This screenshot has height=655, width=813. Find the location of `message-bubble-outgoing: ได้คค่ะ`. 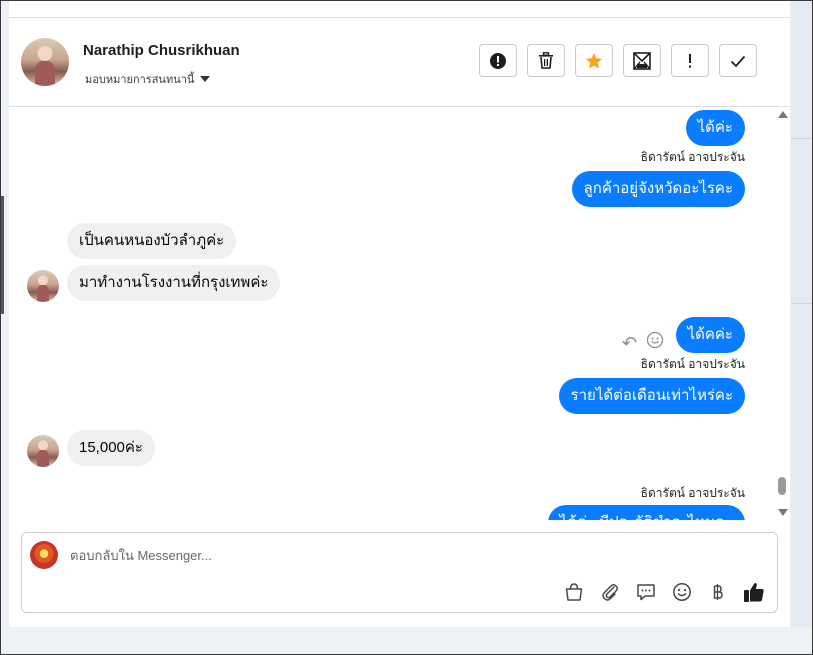

message-bubble-outgoing: ได้คค่ะ is located at coordinates (710, 335).